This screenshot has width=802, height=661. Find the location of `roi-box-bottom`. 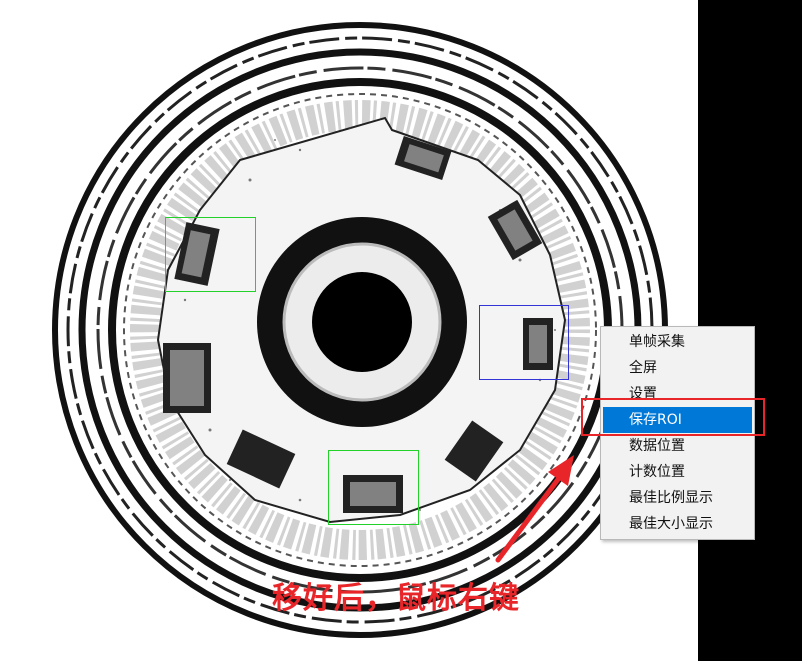

roi-box-bottom is located at coordinates (373, 487).